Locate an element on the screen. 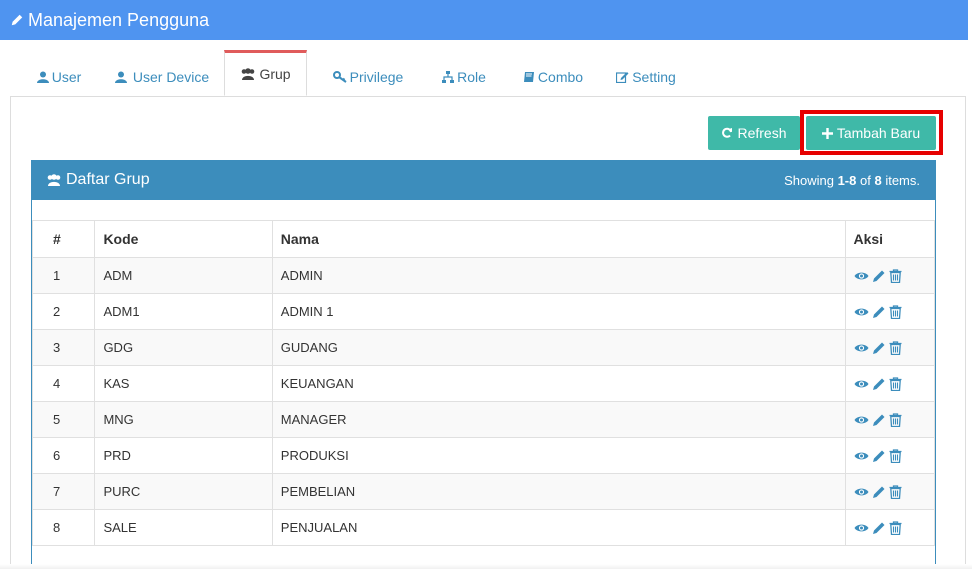 The height and width of the screenshot is (569, 972). tab-privilege: Privilege is located at coordinates (368, 76).